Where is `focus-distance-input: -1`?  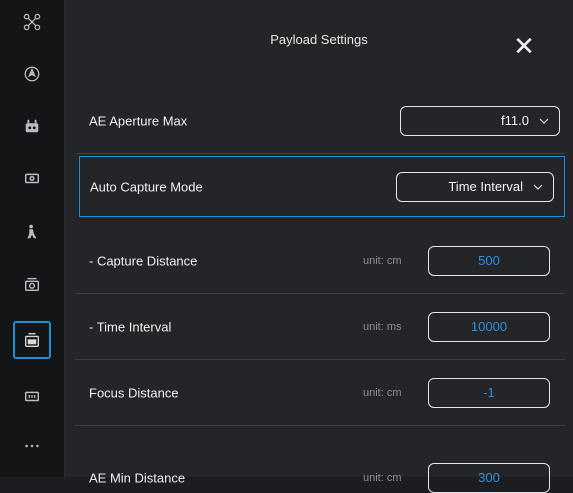 focus-distance-input: -1 is located at coordinates (489, 392).